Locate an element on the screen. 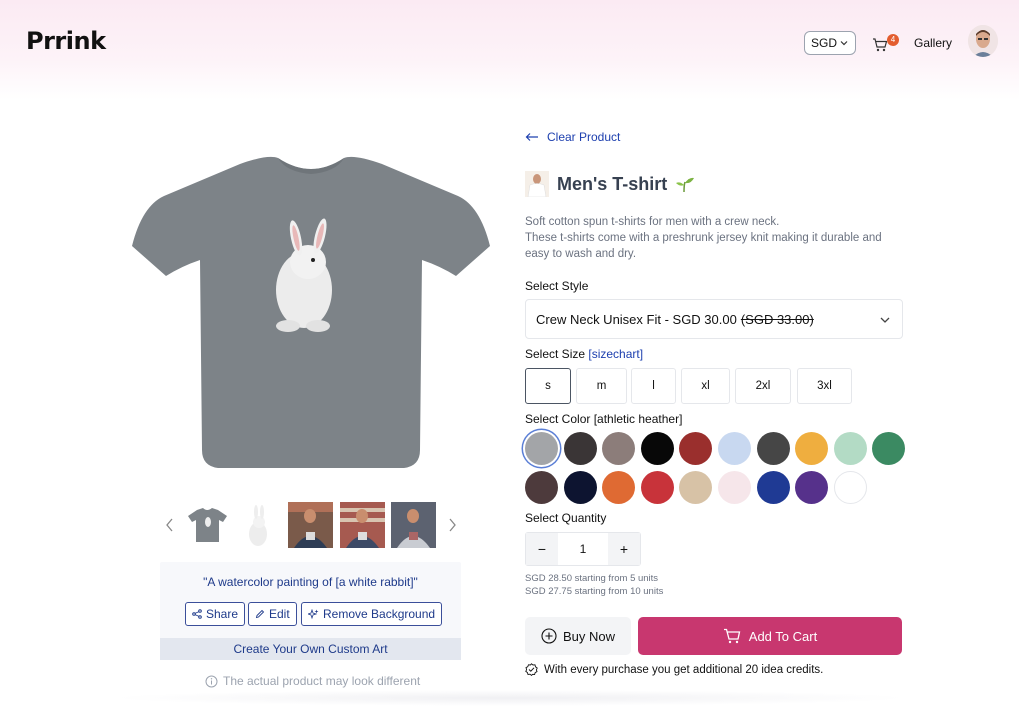  sparkle-icon is located at coordinates (313, 613).